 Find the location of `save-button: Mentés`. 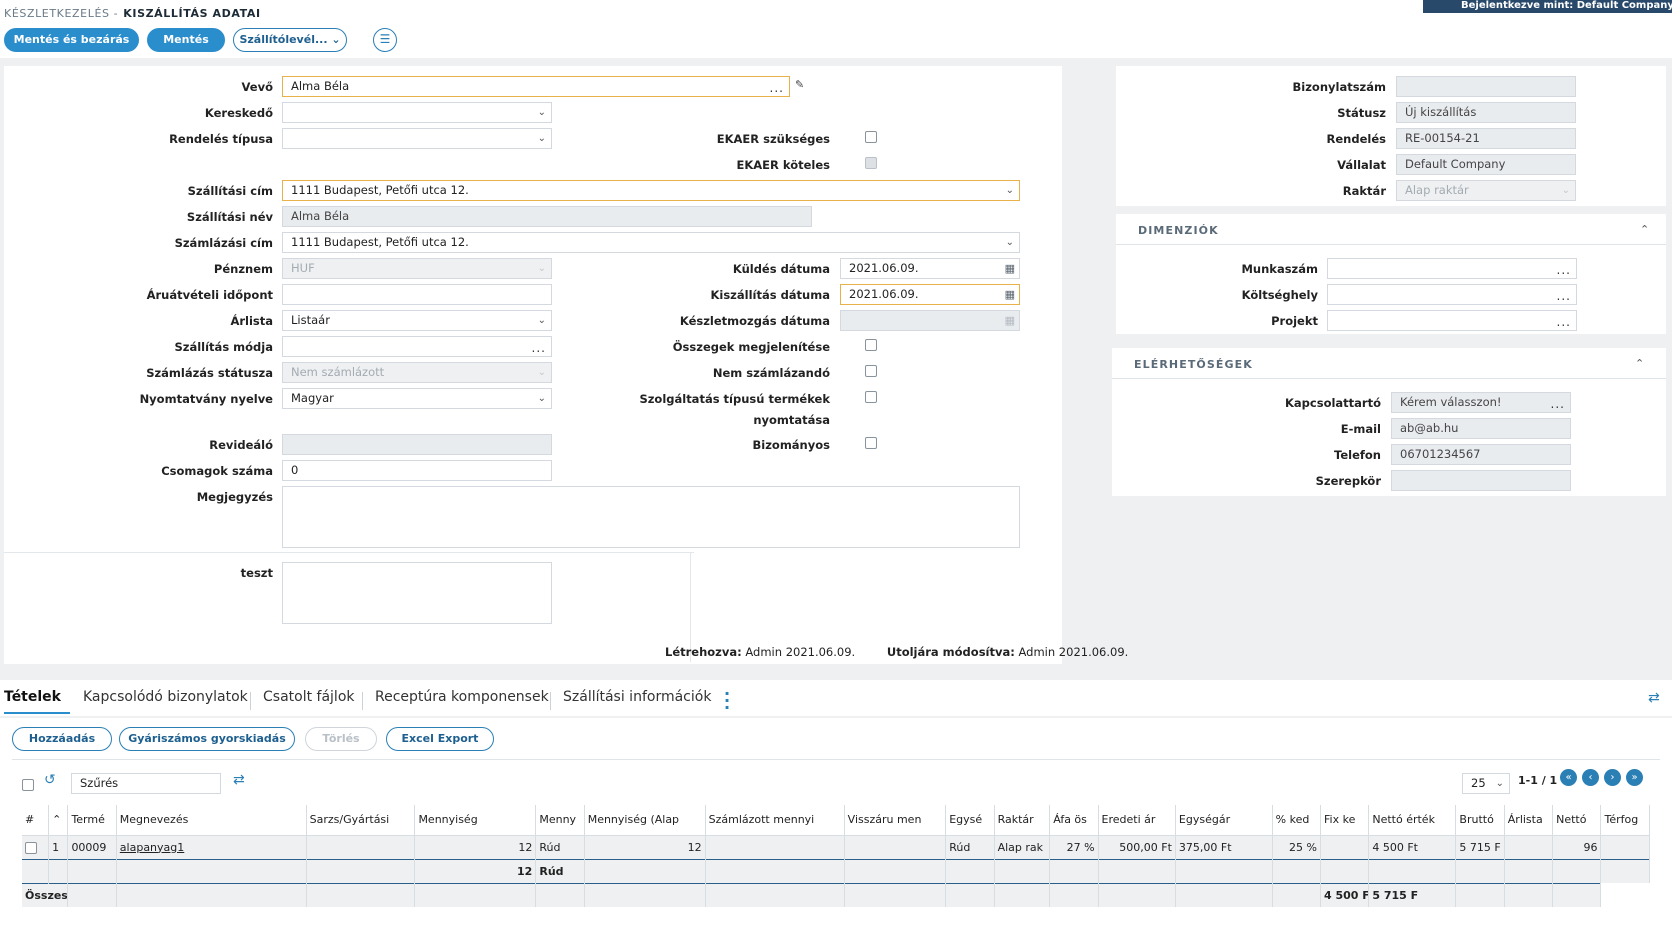

save-button: Mentés is located at coordinates (186, 40).